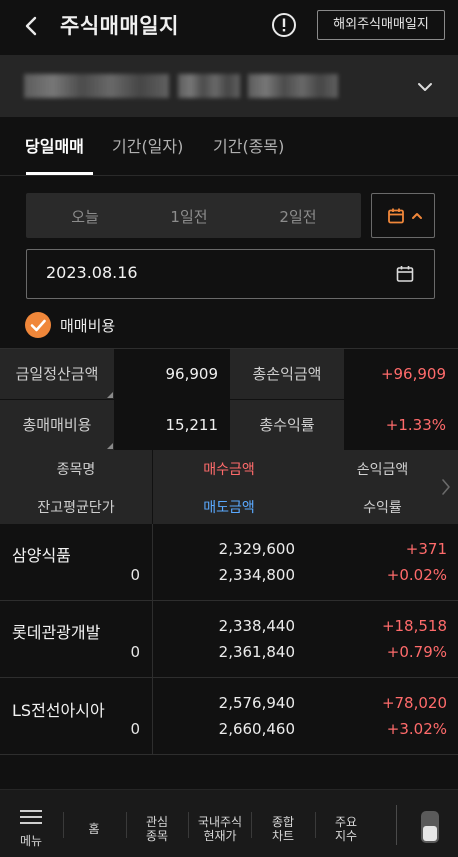  I want to click on tabs-divider, so click(229, 175).